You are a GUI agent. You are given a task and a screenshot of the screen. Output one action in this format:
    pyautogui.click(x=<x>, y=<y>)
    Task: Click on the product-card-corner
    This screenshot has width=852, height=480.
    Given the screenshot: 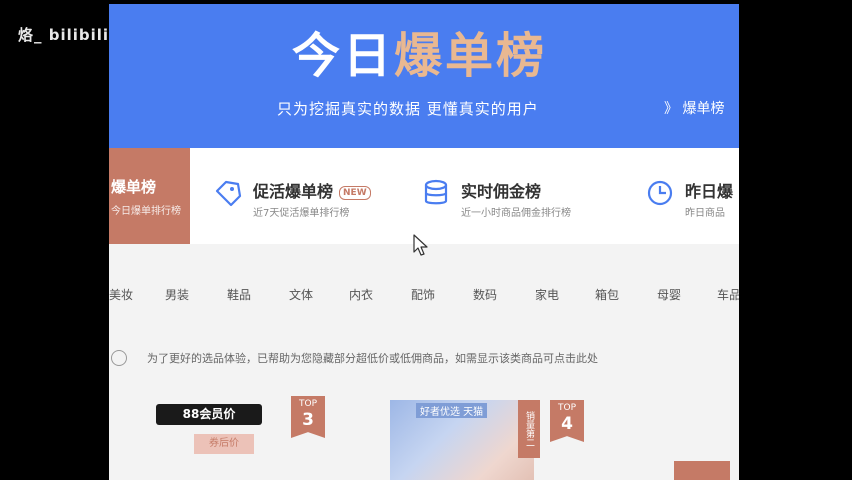 What is the action you would take?
    pyautogui.click(x=702, y=470)
    